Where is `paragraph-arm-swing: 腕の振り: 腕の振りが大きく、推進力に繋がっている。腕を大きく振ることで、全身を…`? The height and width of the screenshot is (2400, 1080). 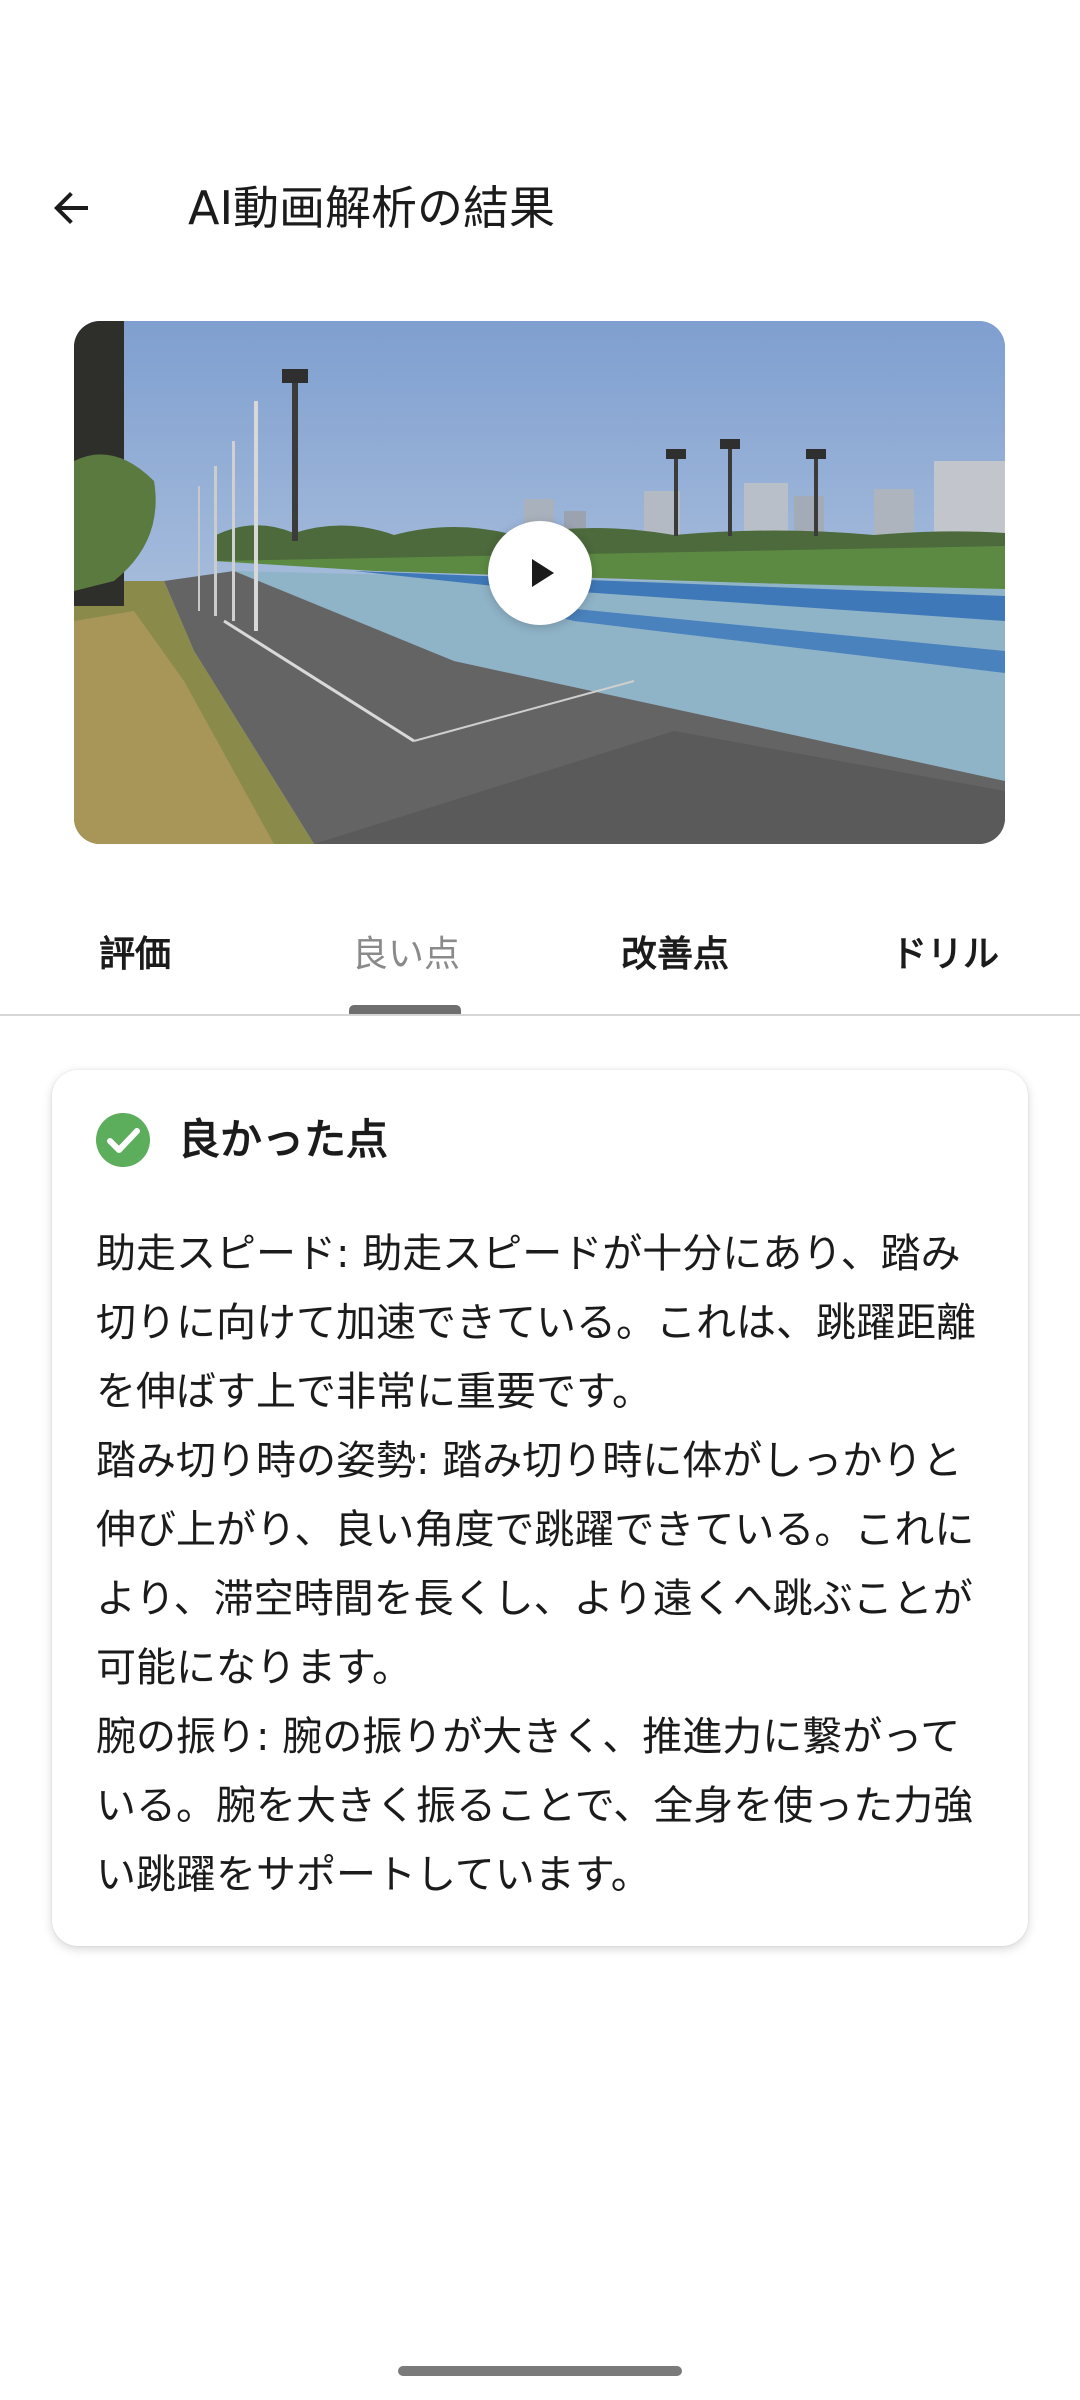
paragraph-arm-swing: 腕の振り: 腕の振りが大きく、推進力に繋がっている。腕を大きく振ることで、全身を… is located at coordinates (535, 1806).